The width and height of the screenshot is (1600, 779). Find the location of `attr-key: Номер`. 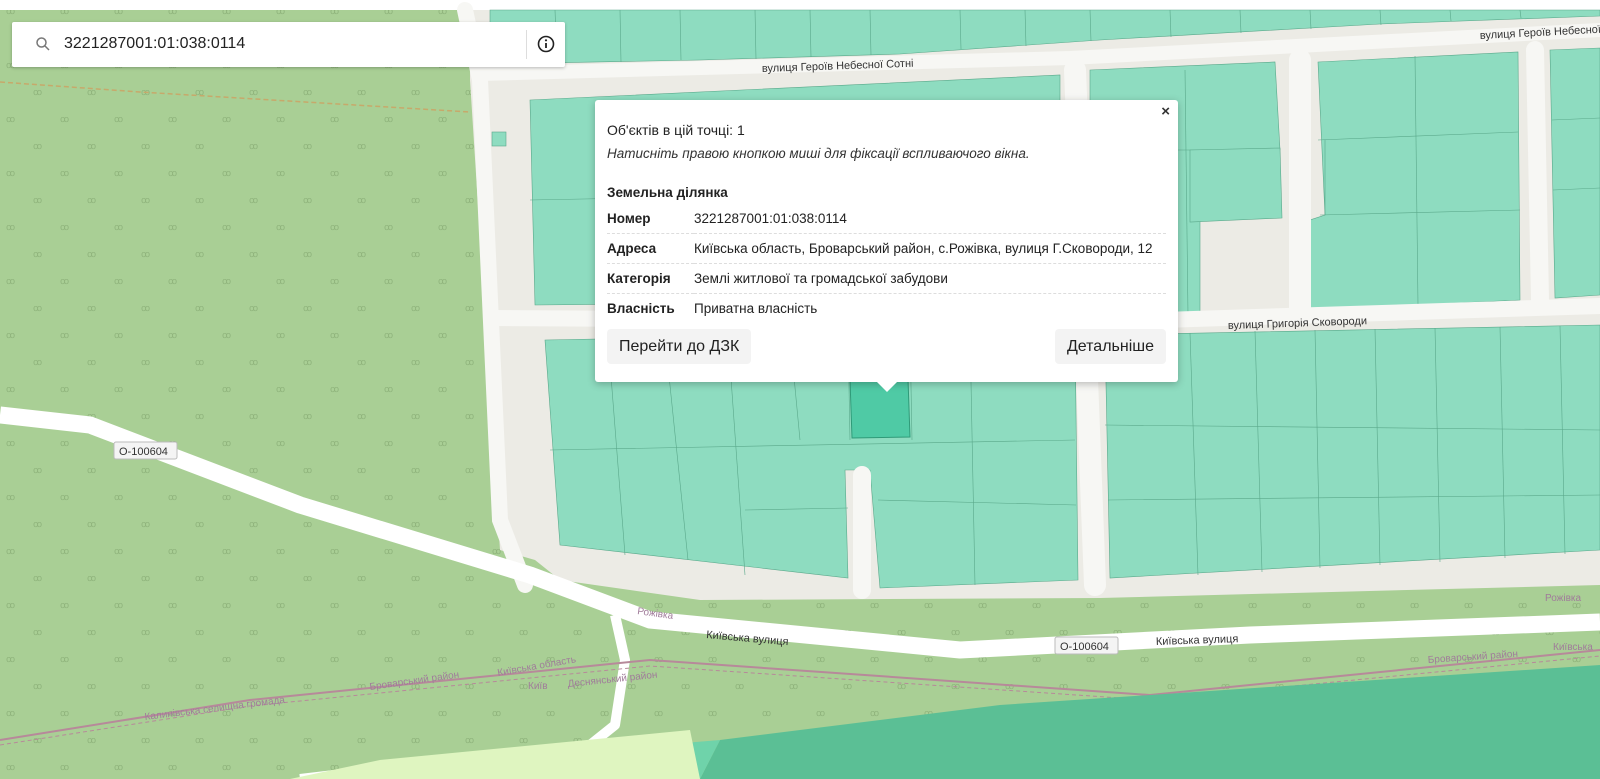

attr-key: Номер is located at coordinates (650, 219).